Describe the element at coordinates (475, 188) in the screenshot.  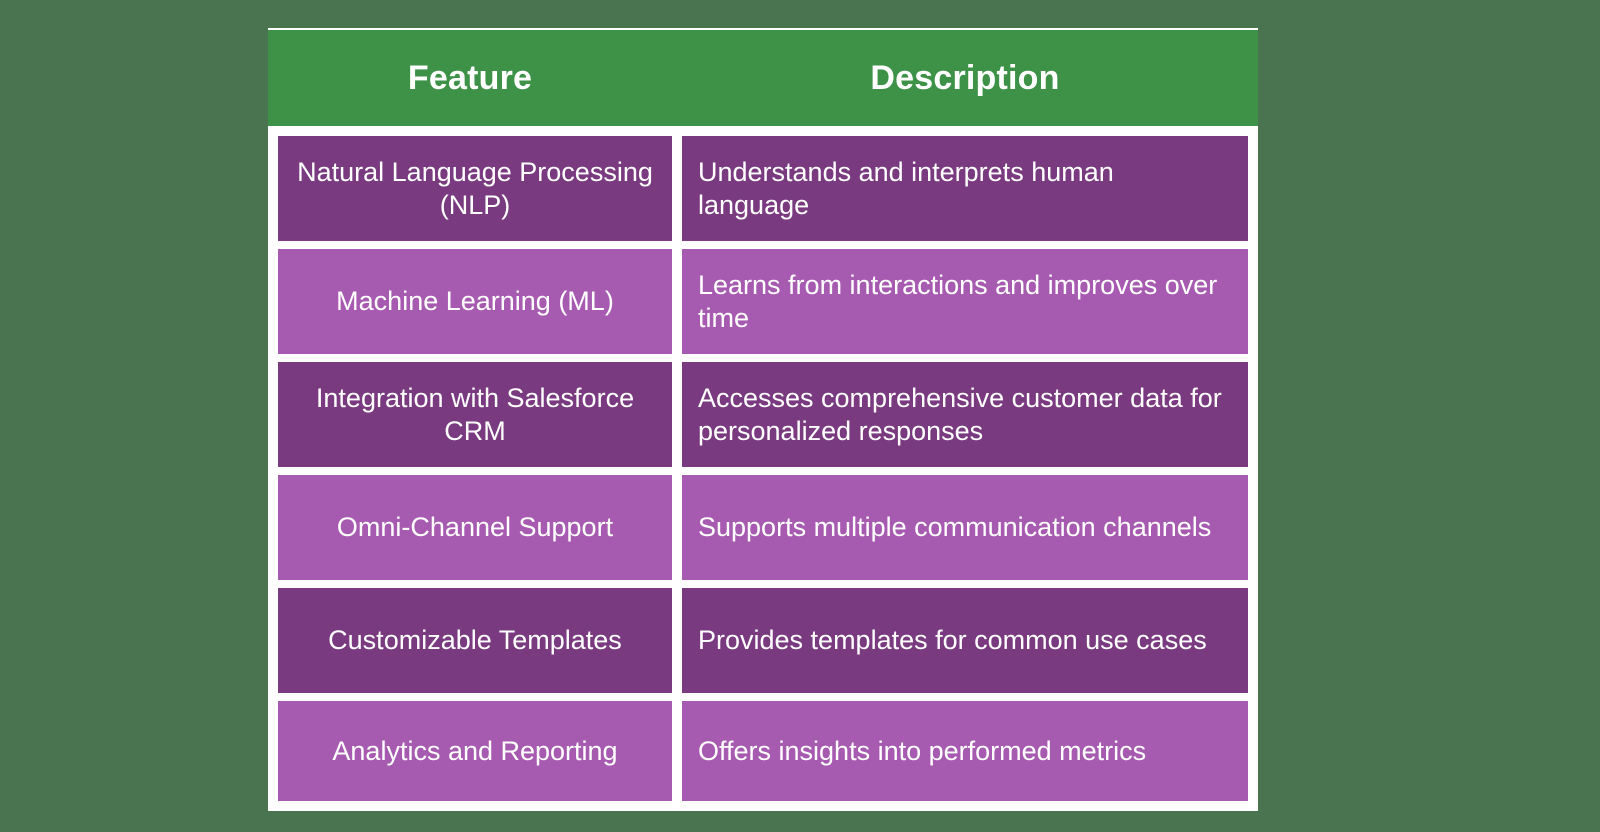
I see `feature-cell: Natural Language Processing (NLP)` at that location.